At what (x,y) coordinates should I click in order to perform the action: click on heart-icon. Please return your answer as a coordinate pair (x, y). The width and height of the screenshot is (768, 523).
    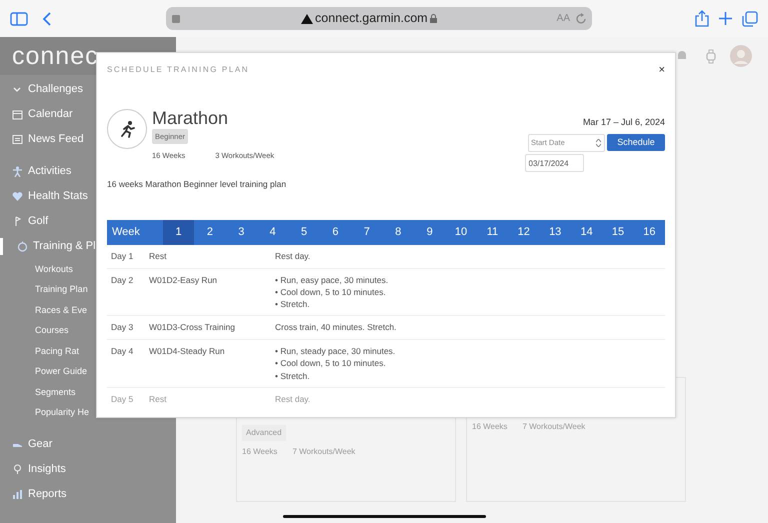
    Looking at the image, I should click on (17, 196).